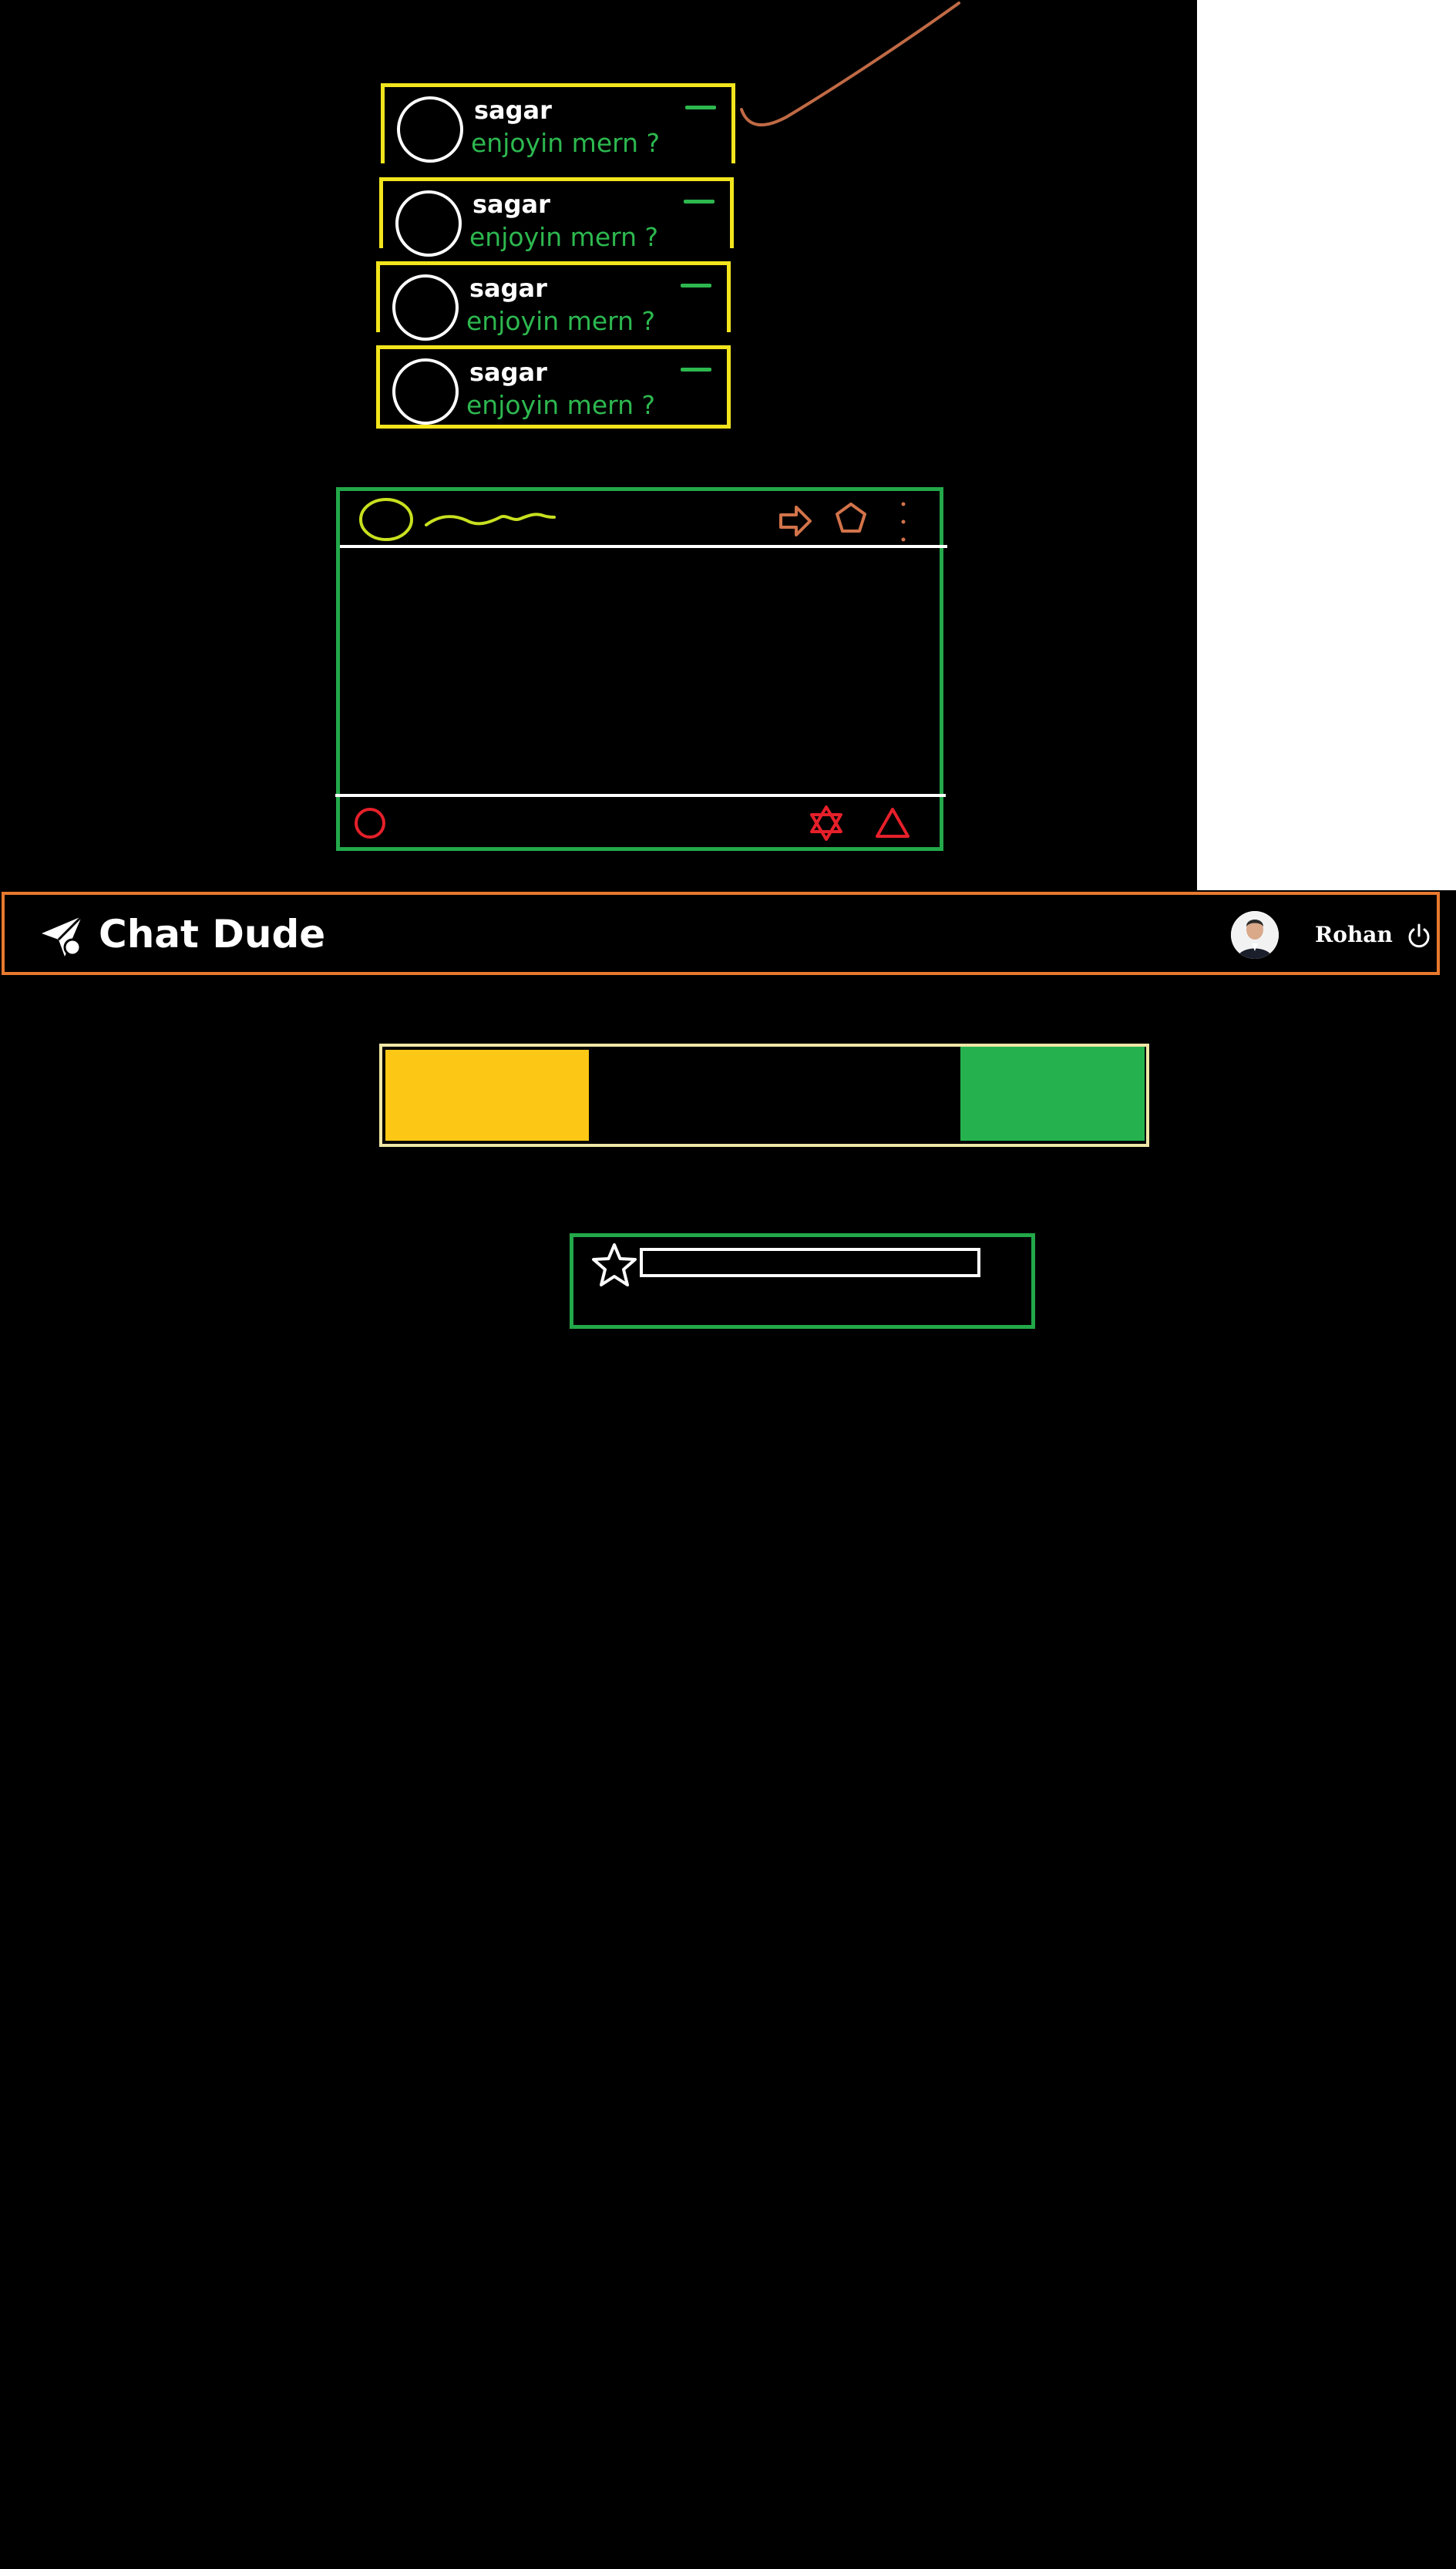 The height and width of the screenshot is (2569, 1456). What do you see at coordinates (1419, 937) in the screenshot?
I see `power-icon` at bounding box center [1419, 937].